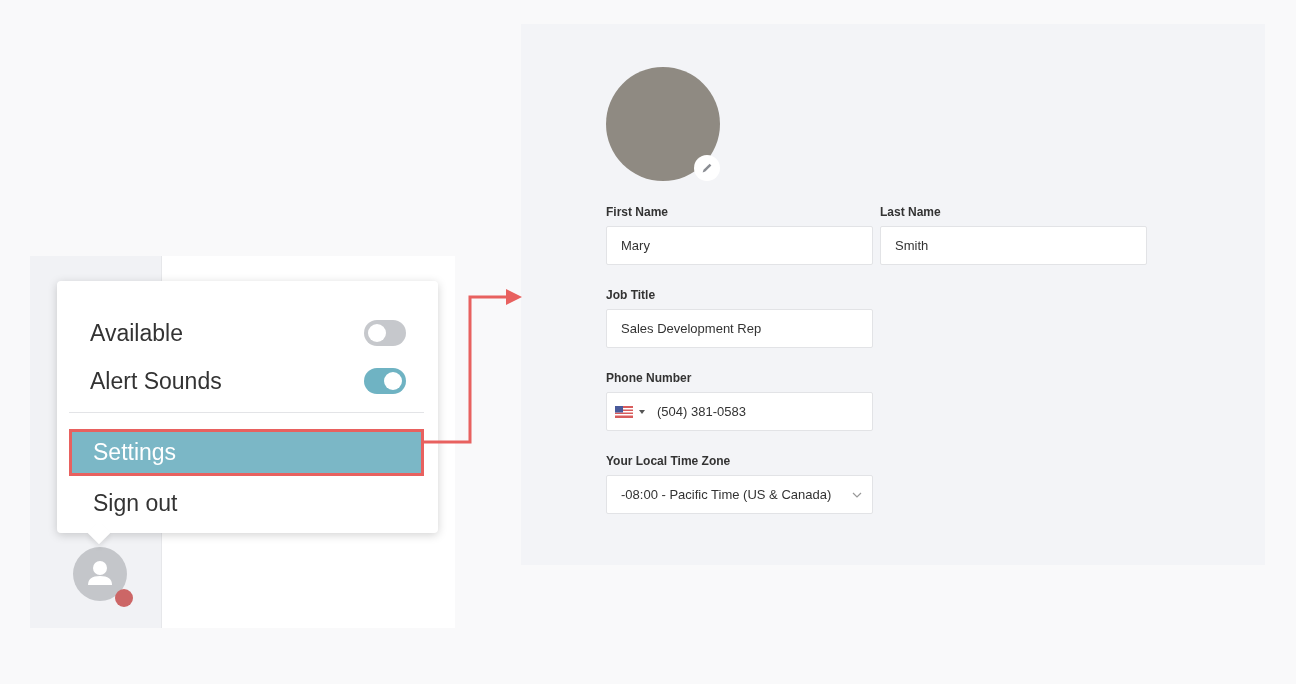 The image size is (1296, 684). Describe the element at coordinates (124, 598) in the screenshot. I see `status-dot-icon` at that location.